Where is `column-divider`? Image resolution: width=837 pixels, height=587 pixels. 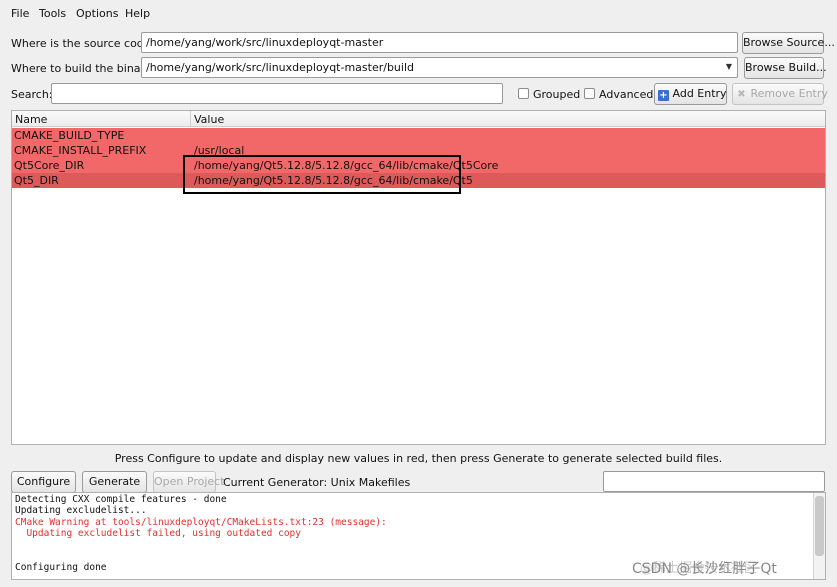 column-divider is located at coordinates (190, 119).